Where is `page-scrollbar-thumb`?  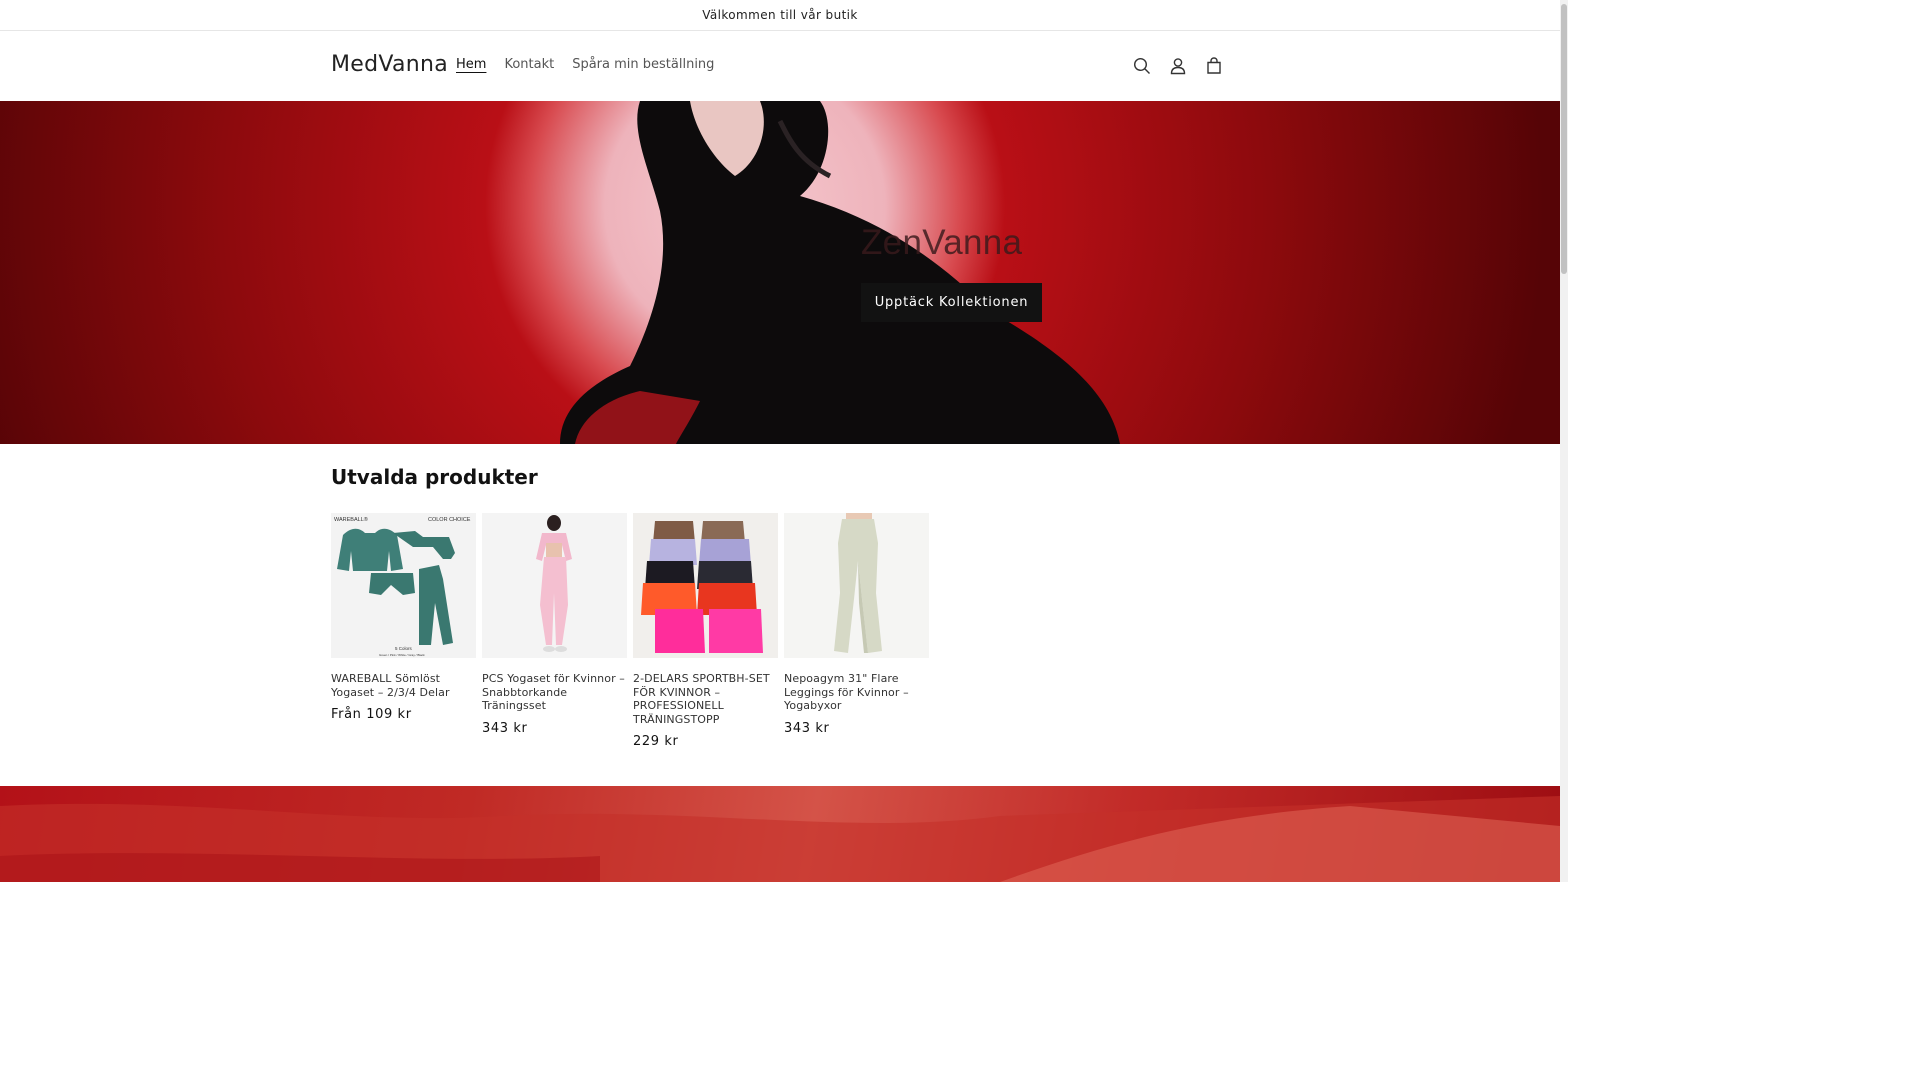
page-scrollbar-thumb is located at coordinates (1564, 139).